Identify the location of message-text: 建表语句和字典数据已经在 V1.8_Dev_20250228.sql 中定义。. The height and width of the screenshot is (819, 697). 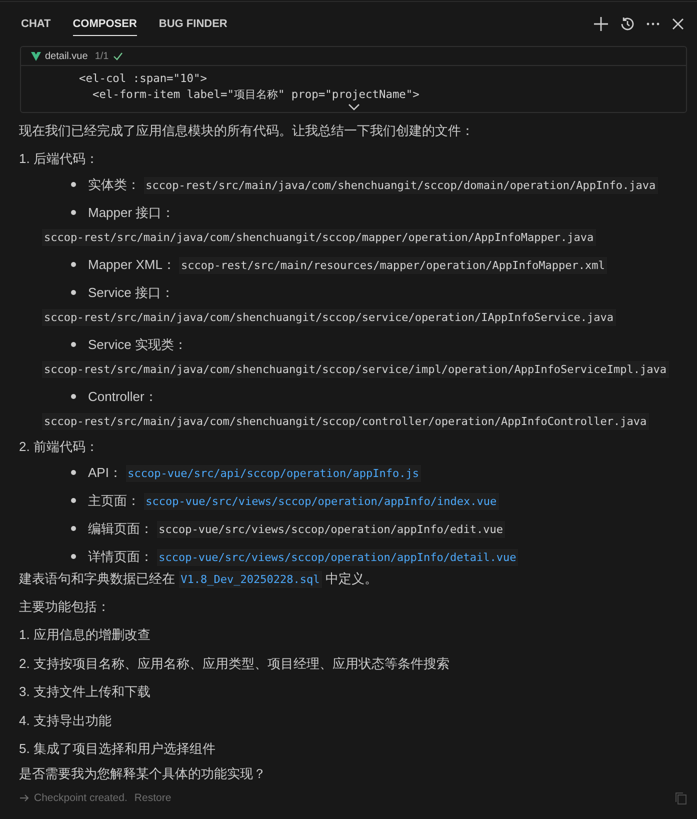
(198, 579).